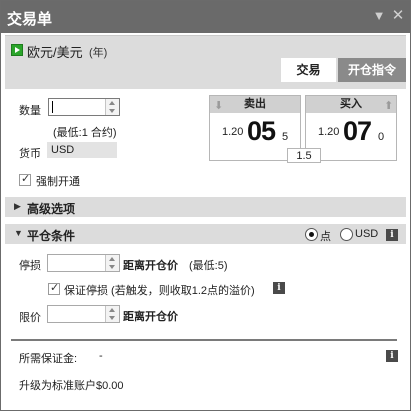 This screenshot has width=411, height=411. Describe the element at coordinates (367, 234) in the screenshot. I see `unit-usd-label: USD` at that location.